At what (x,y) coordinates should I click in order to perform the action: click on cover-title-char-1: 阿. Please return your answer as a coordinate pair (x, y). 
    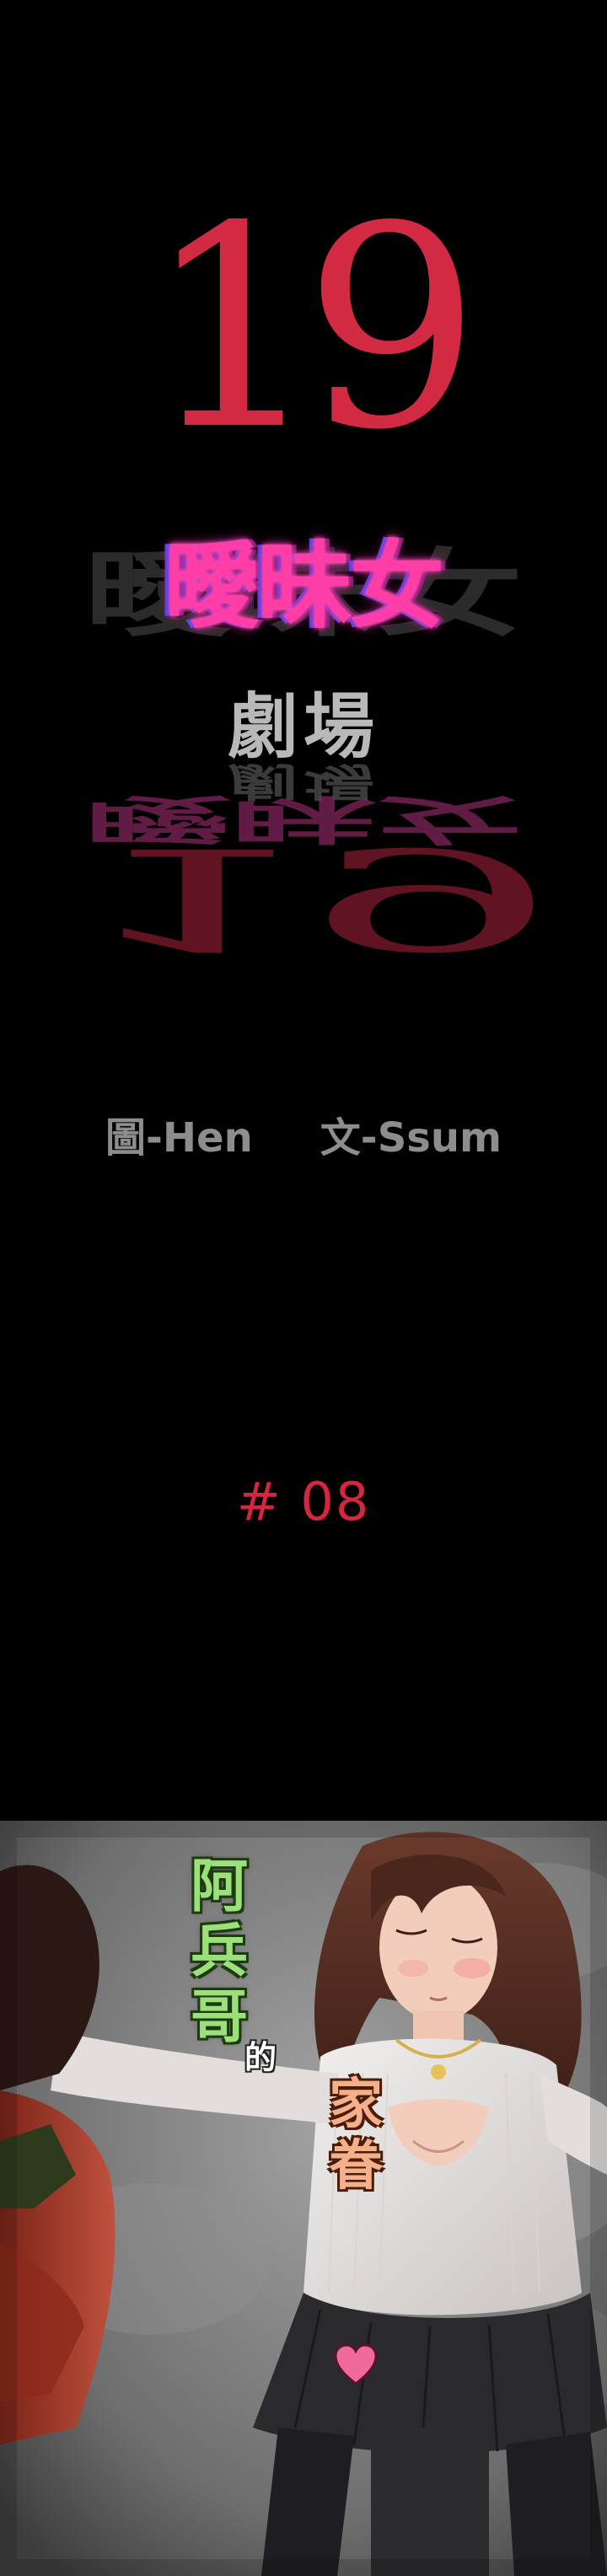
    Looking at the image, I should click on (220, 1887).